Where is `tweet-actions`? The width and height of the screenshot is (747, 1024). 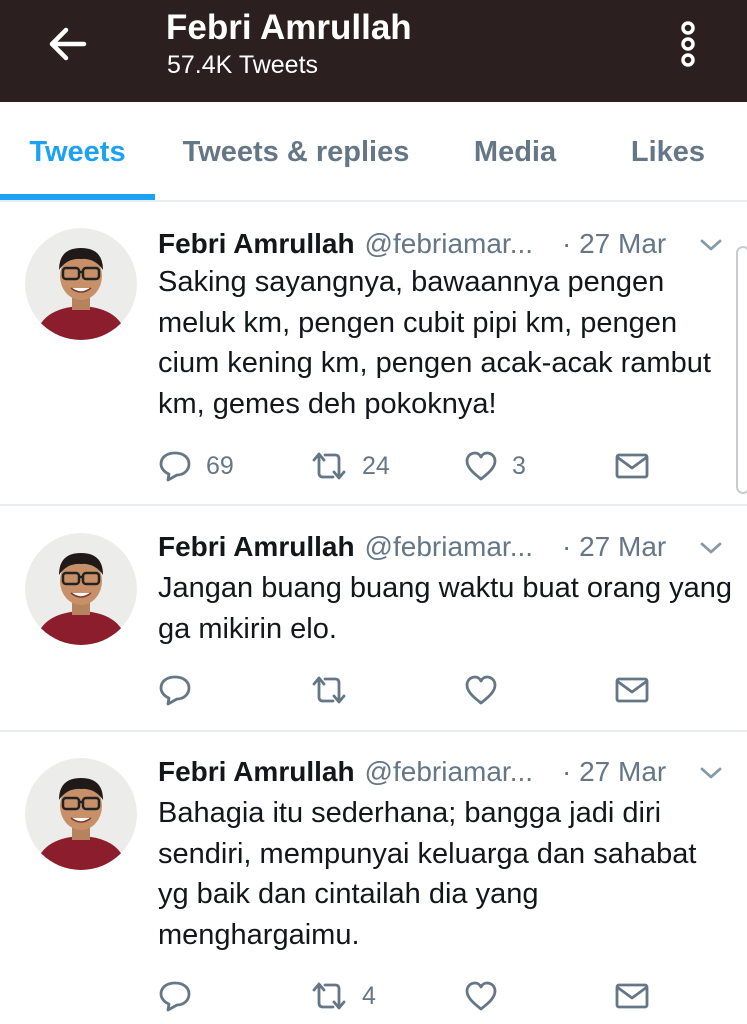
tweet-actions is located at coordinates (408, 690).